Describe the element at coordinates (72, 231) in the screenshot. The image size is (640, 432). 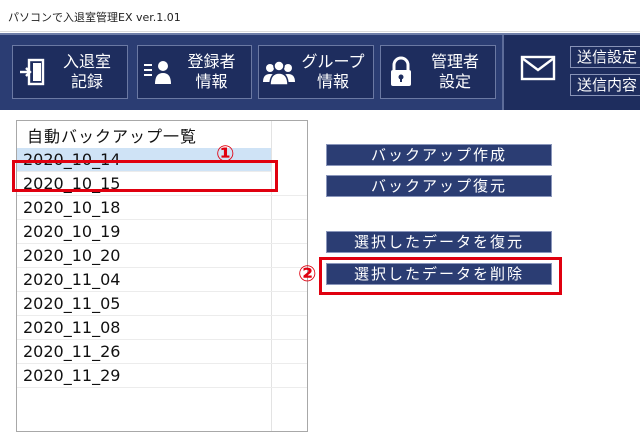
I see `list-item-label: 2020_10_19` at that location.